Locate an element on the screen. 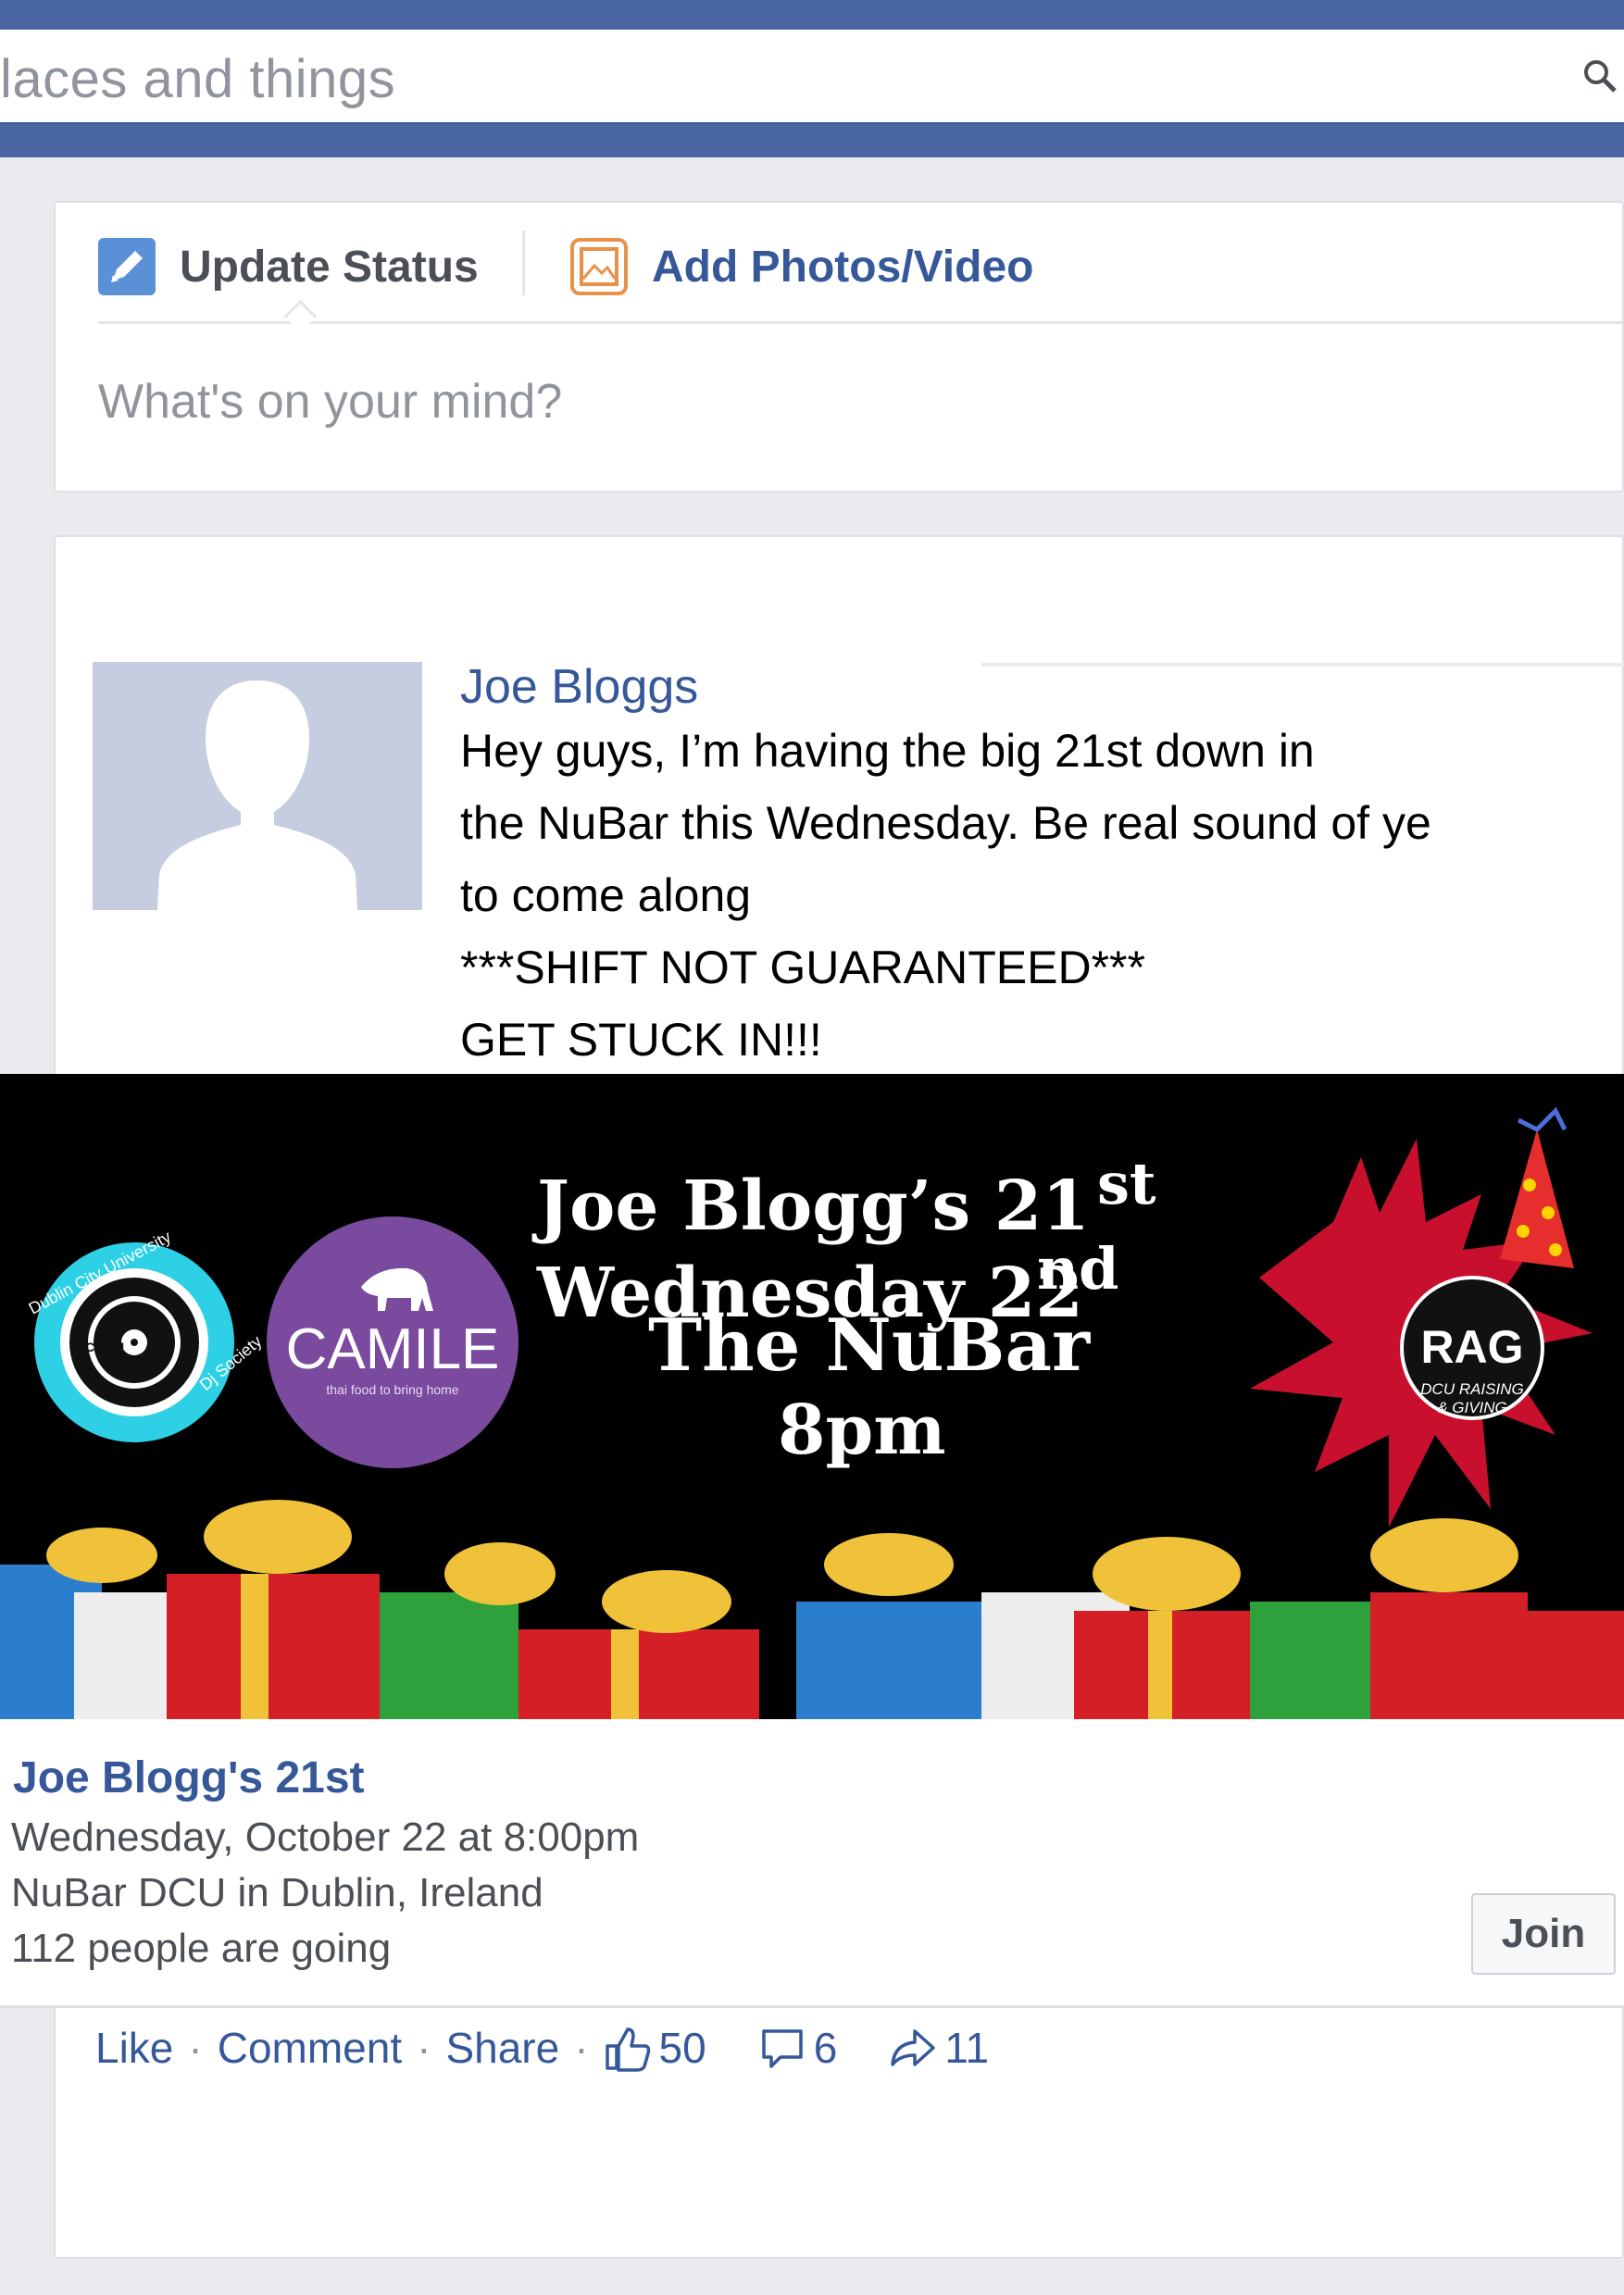 The image size is (1624, 2295). comment-link: Comment is located at coordinates (310, 2048).